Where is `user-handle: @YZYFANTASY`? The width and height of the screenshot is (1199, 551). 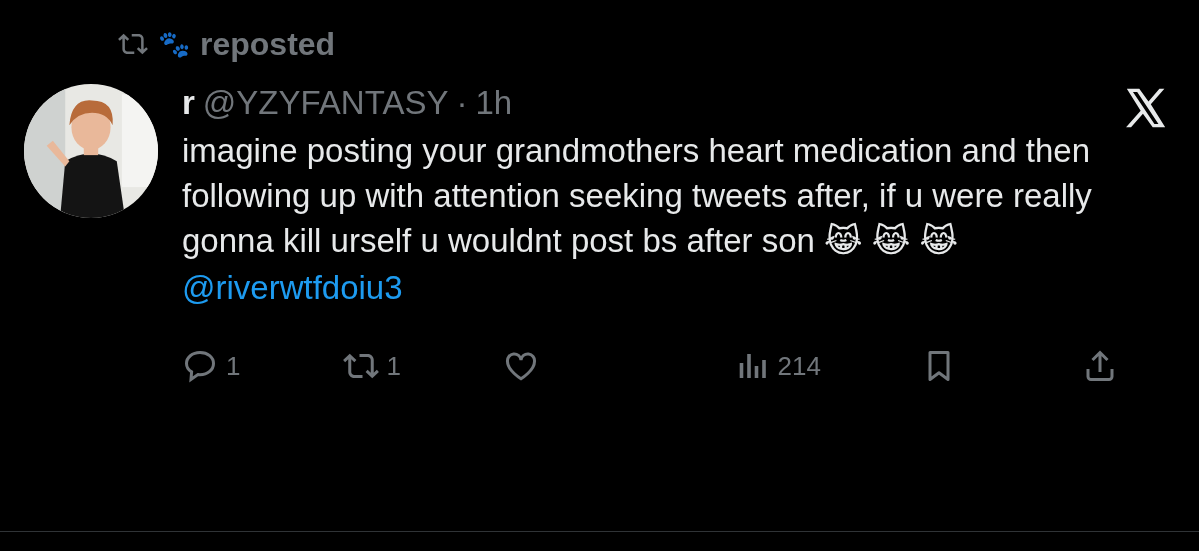 user-handle: @YZYFANTASY is located at coordinates (325, 103).